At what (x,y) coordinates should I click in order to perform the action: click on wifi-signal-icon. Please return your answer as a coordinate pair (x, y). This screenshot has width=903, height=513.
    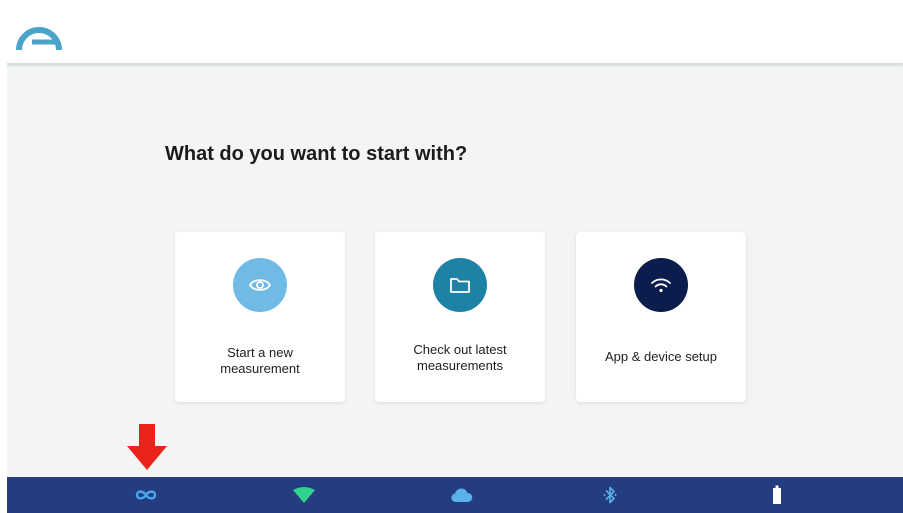
    Looking at the image, I should click on (304, 495).